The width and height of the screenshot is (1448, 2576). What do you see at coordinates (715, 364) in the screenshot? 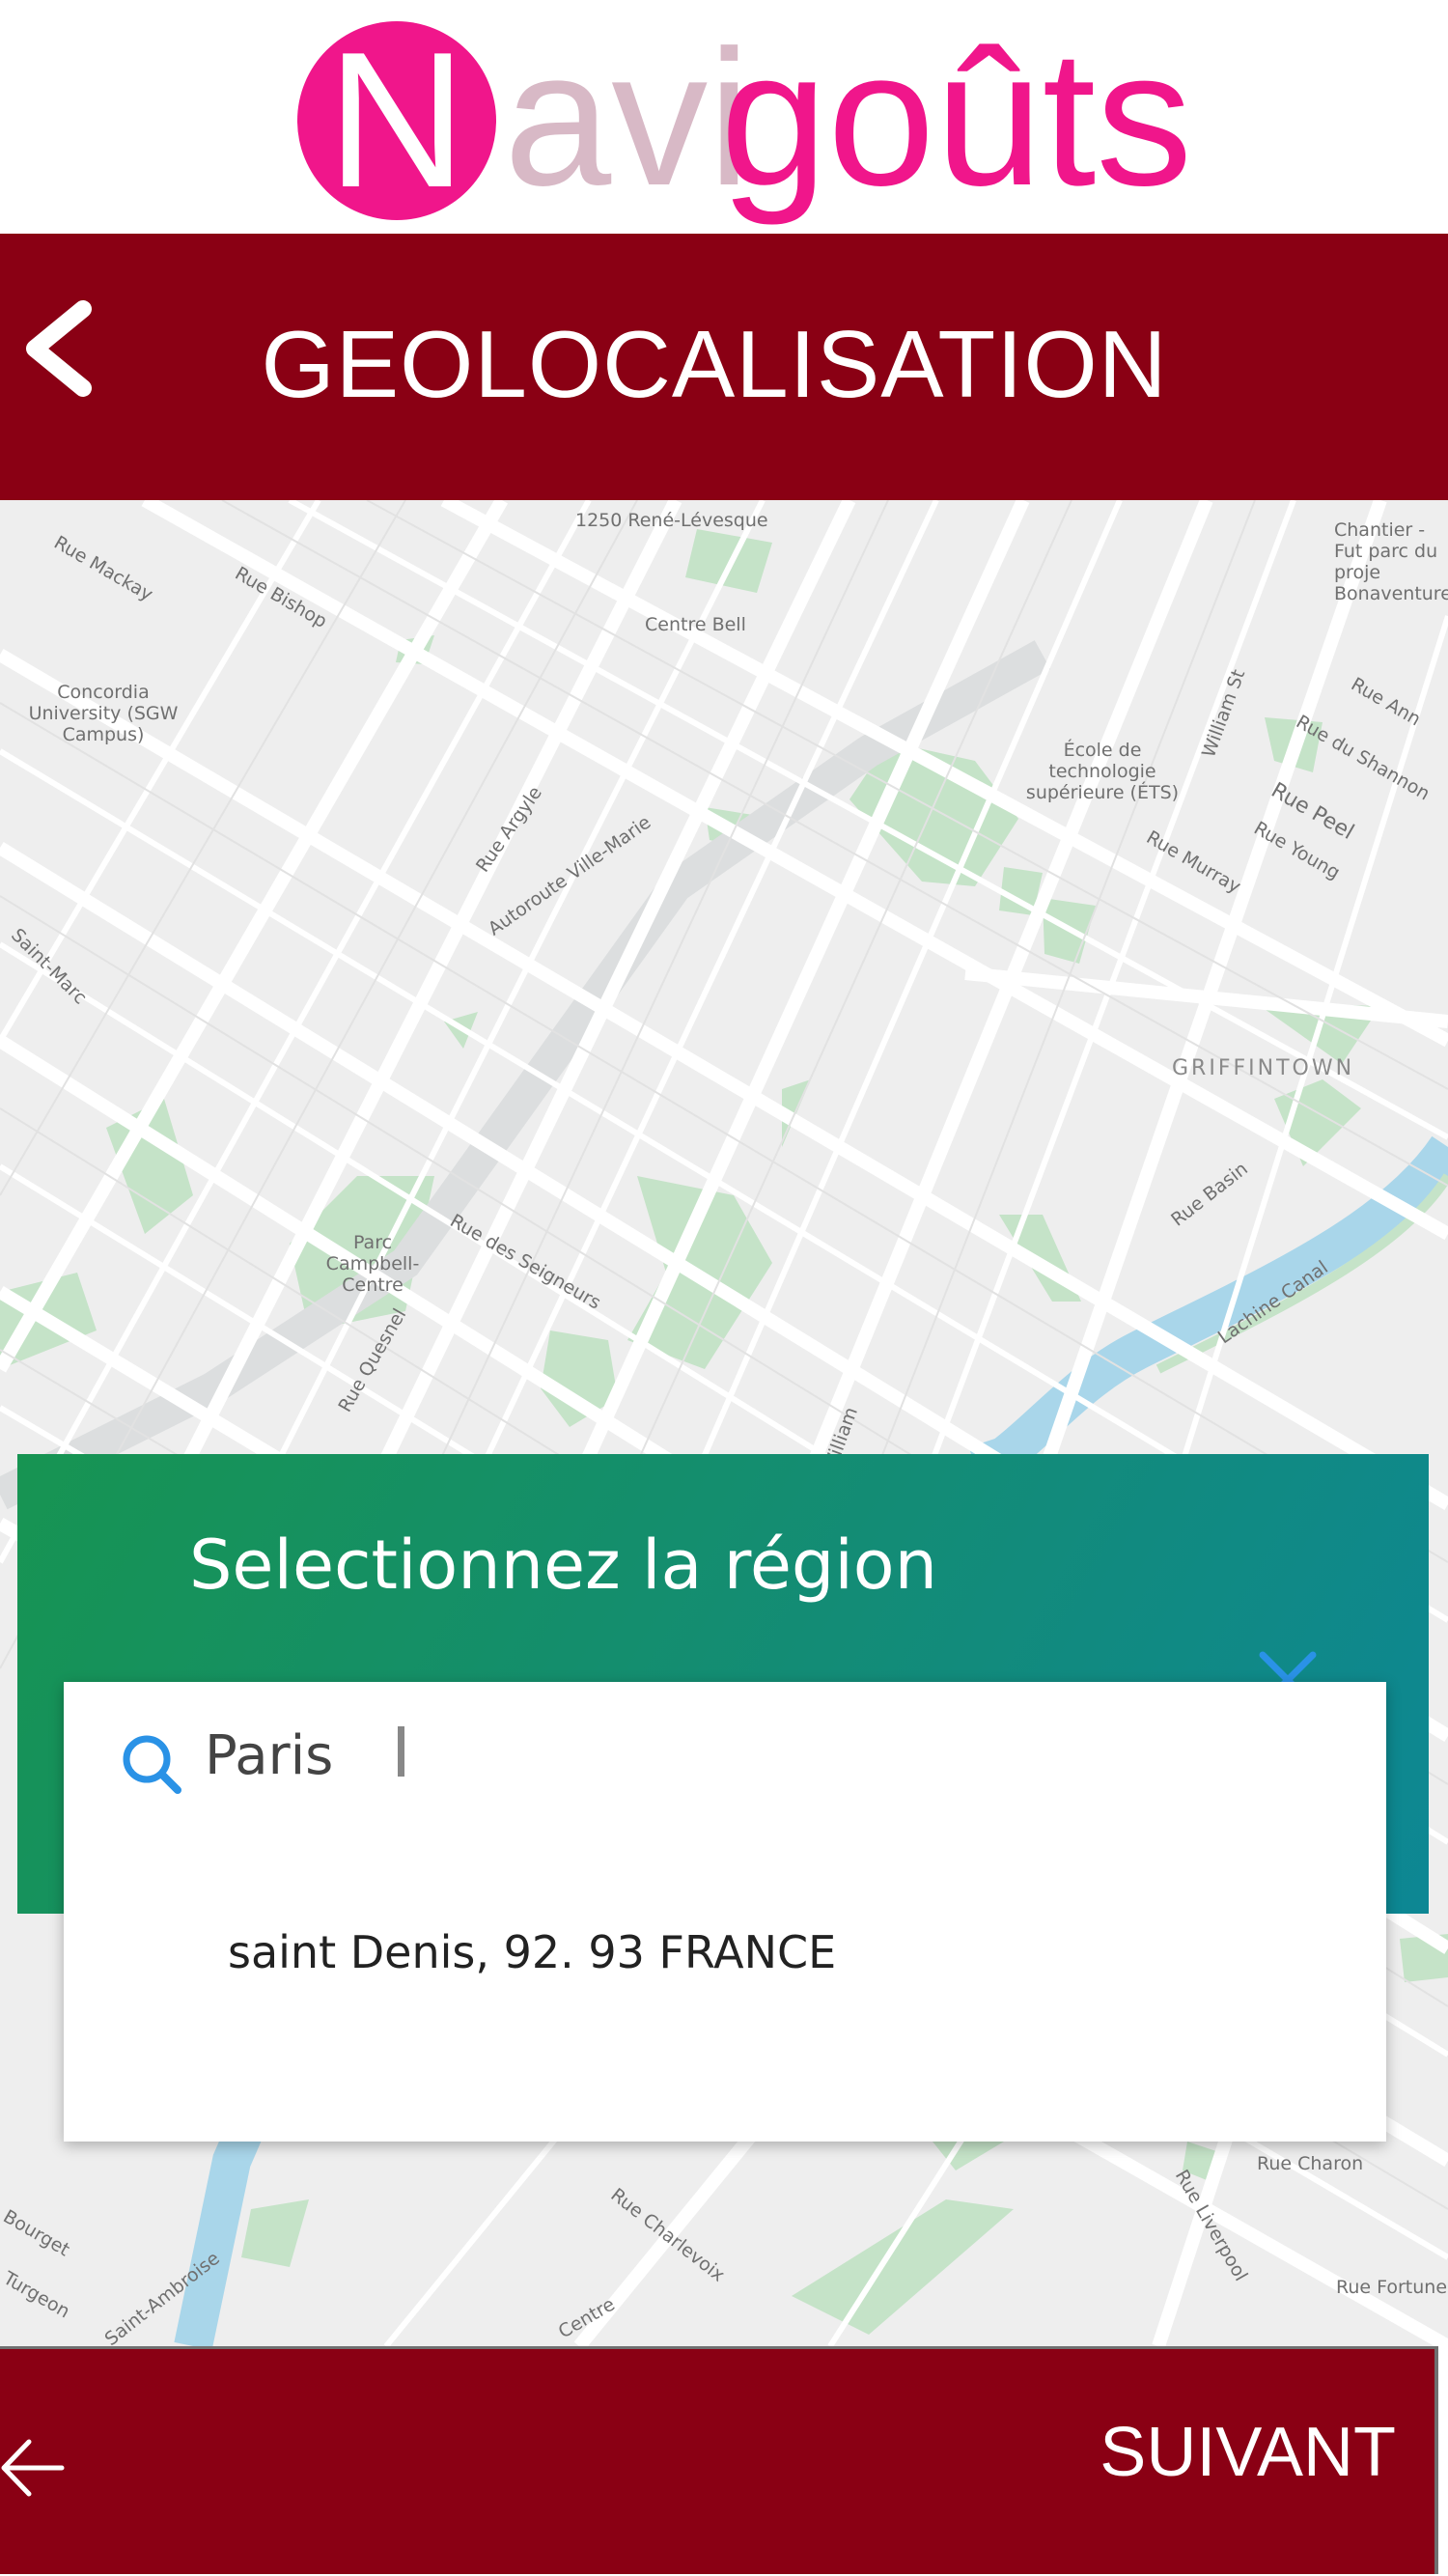
I see `page-title: GEOLOCALISATION` at bounding box center [715, 364].